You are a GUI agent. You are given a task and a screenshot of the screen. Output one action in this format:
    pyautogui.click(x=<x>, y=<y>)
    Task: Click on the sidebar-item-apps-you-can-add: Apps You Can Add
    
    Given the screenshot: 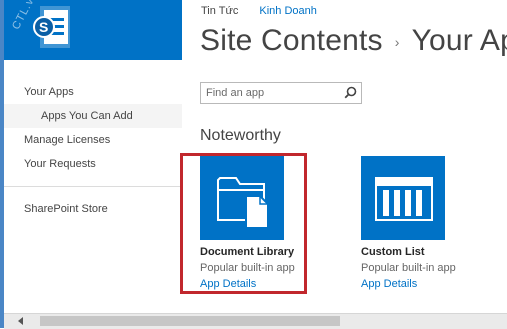 What is the action you would take?
    pyautogui.click(x=93, y=116)
    